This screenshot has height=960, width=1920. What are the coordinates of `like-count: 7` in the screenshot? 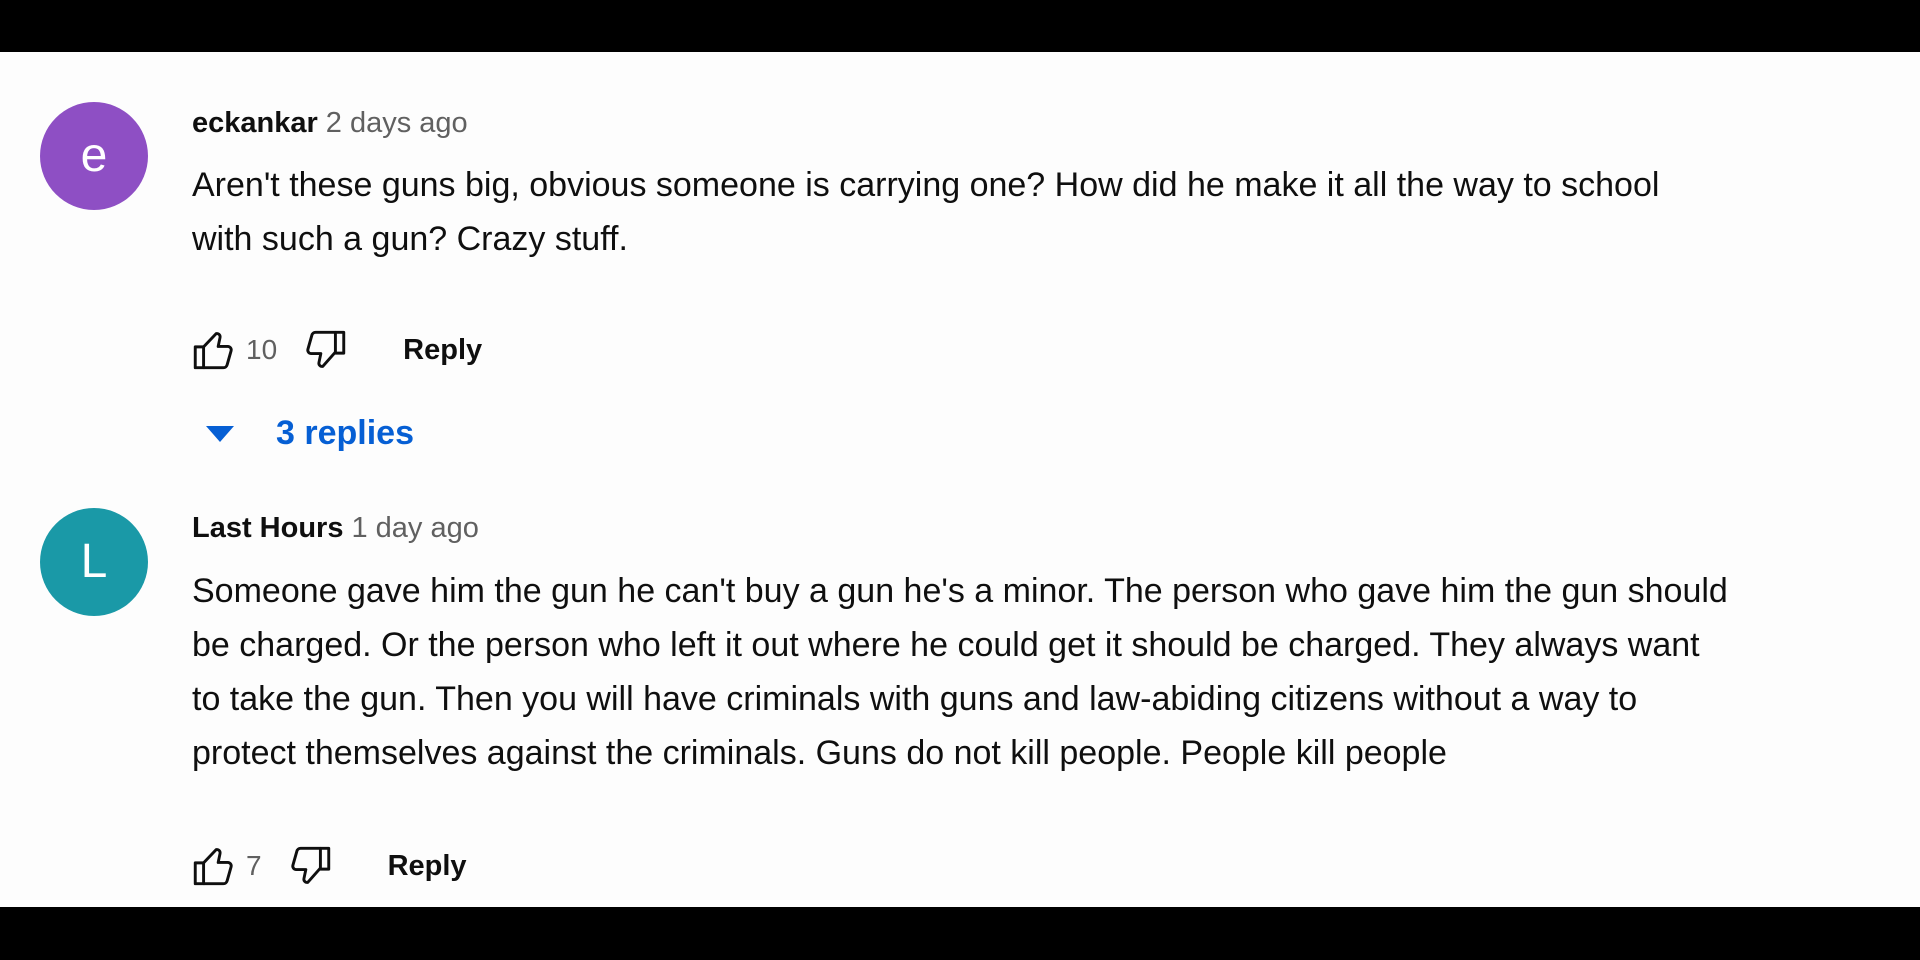 It's located at (254, 865).